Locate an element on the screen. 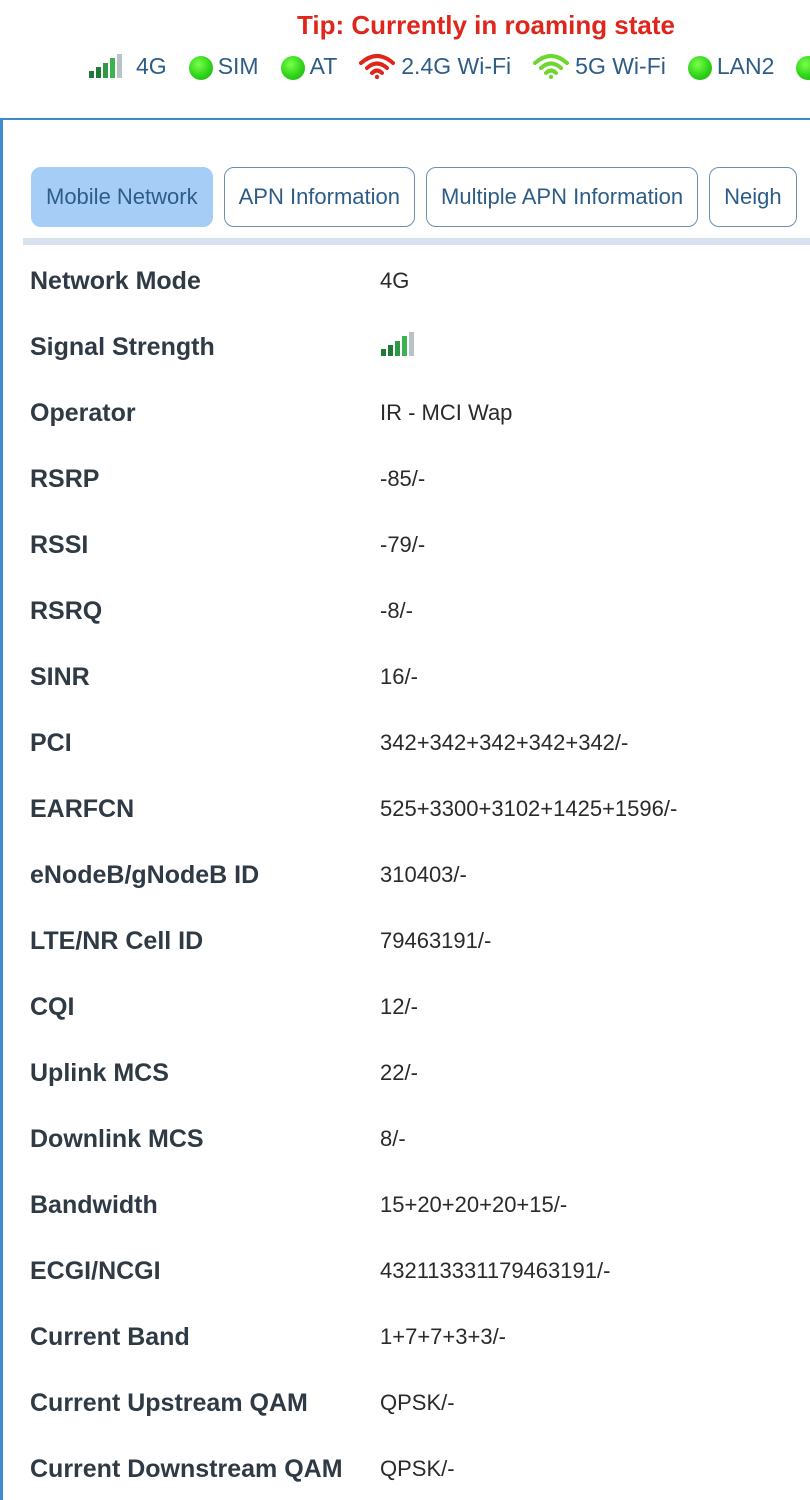 This screenshot has width=810, height=1500. row-label: RSRQ is located at coordinates (66, 610).